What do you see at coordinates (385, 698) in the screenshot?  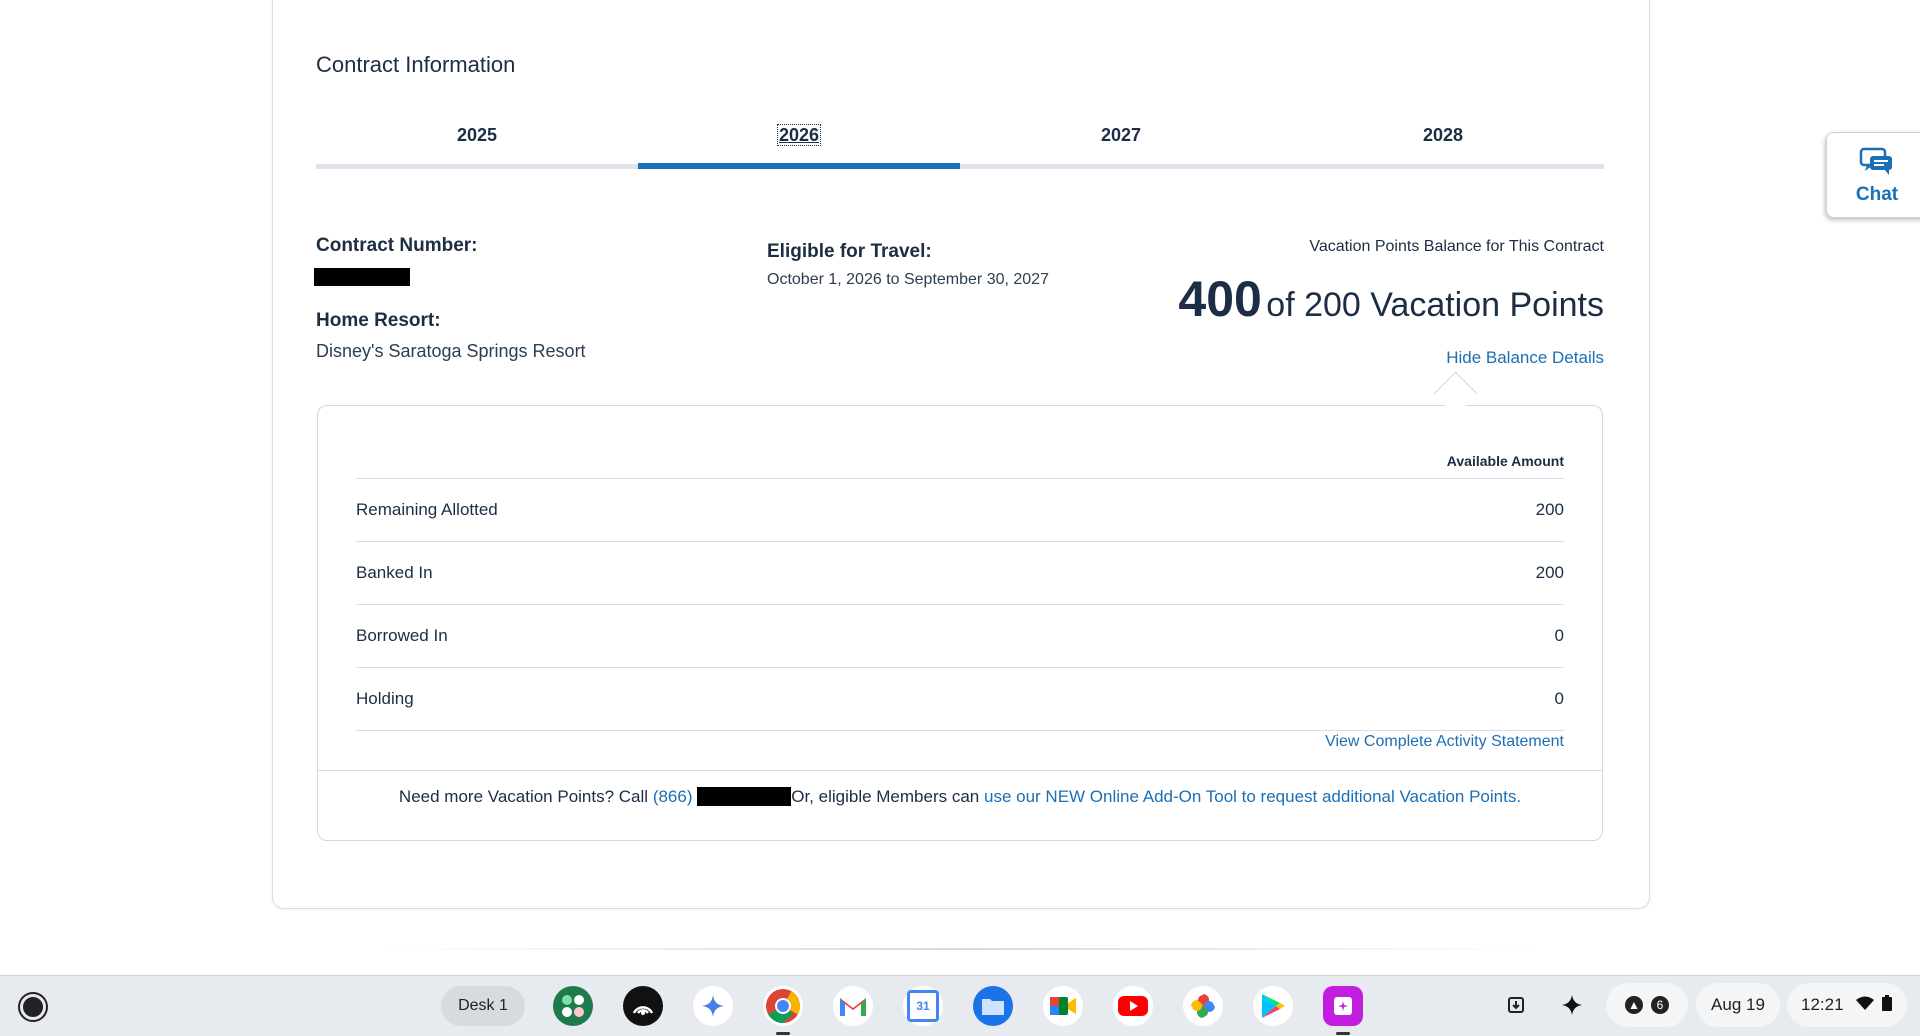 I see `row-label: Holding` at bounding box center [385, 698].